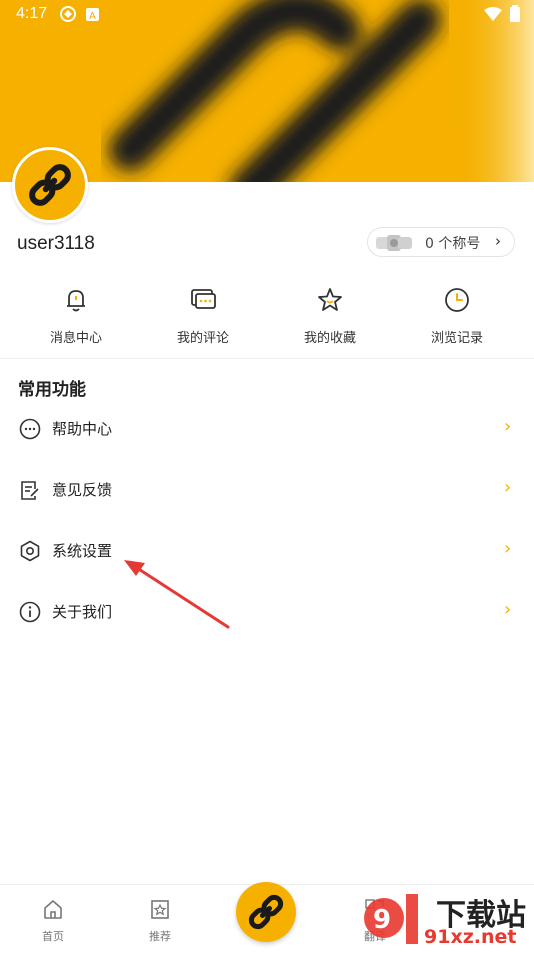 The height and width of the screenshot is (954, 534). I want to click on bell-icon, so click(76, 300).